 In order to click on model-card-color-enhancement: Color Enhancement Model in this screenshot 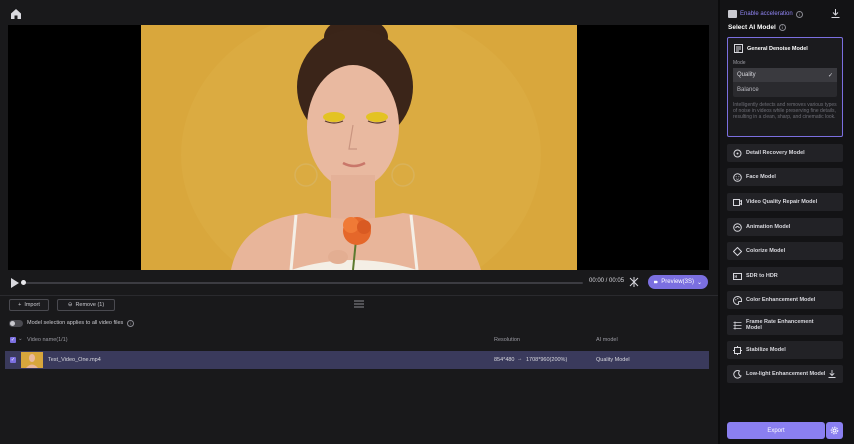, I will do `click(785, 300)`.